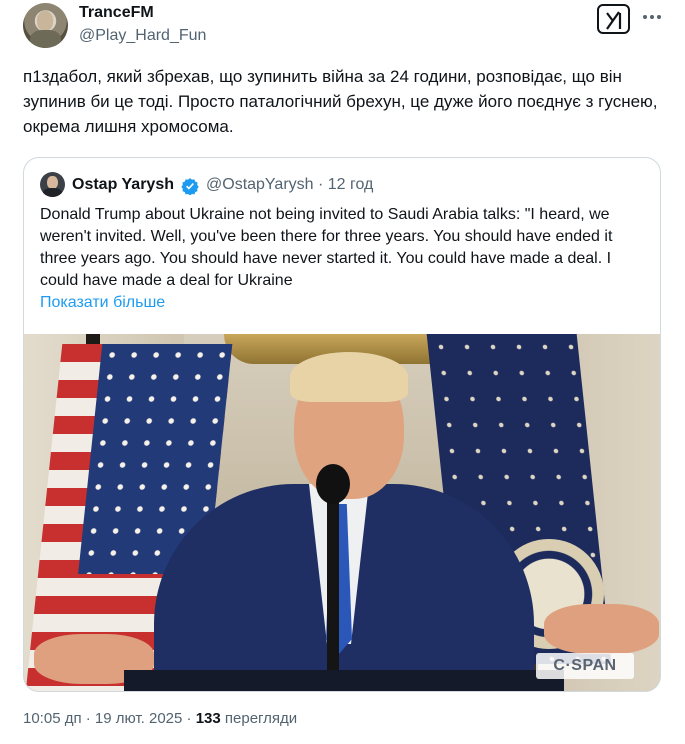 Image resolution: width=685 pixels, height=744 pixels. What do you see at coordinates (261, 718) in the screenshot?
I see `views-label: перегляди` at bounding box center [261, 718].